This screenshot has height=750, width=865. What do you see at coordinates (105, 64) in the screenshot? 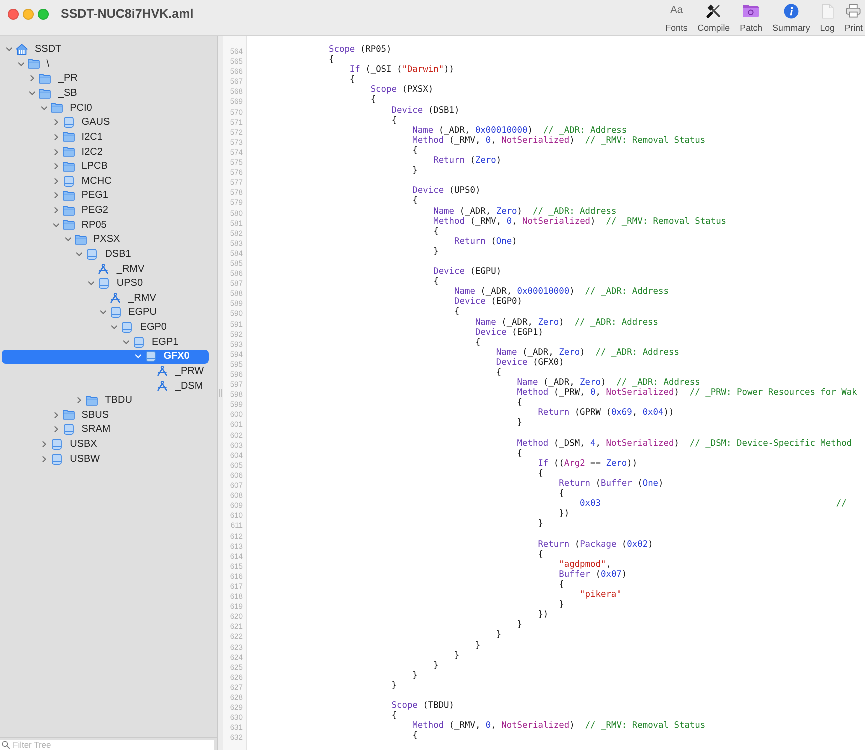
I see `tree-item: \` at bounding box center [105, 64].